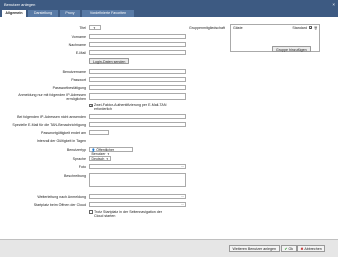  Describe the element at coordinates (169, 4) in the screenshot. I see `window-titlebar: Benutzer anlegen ×` at that location.